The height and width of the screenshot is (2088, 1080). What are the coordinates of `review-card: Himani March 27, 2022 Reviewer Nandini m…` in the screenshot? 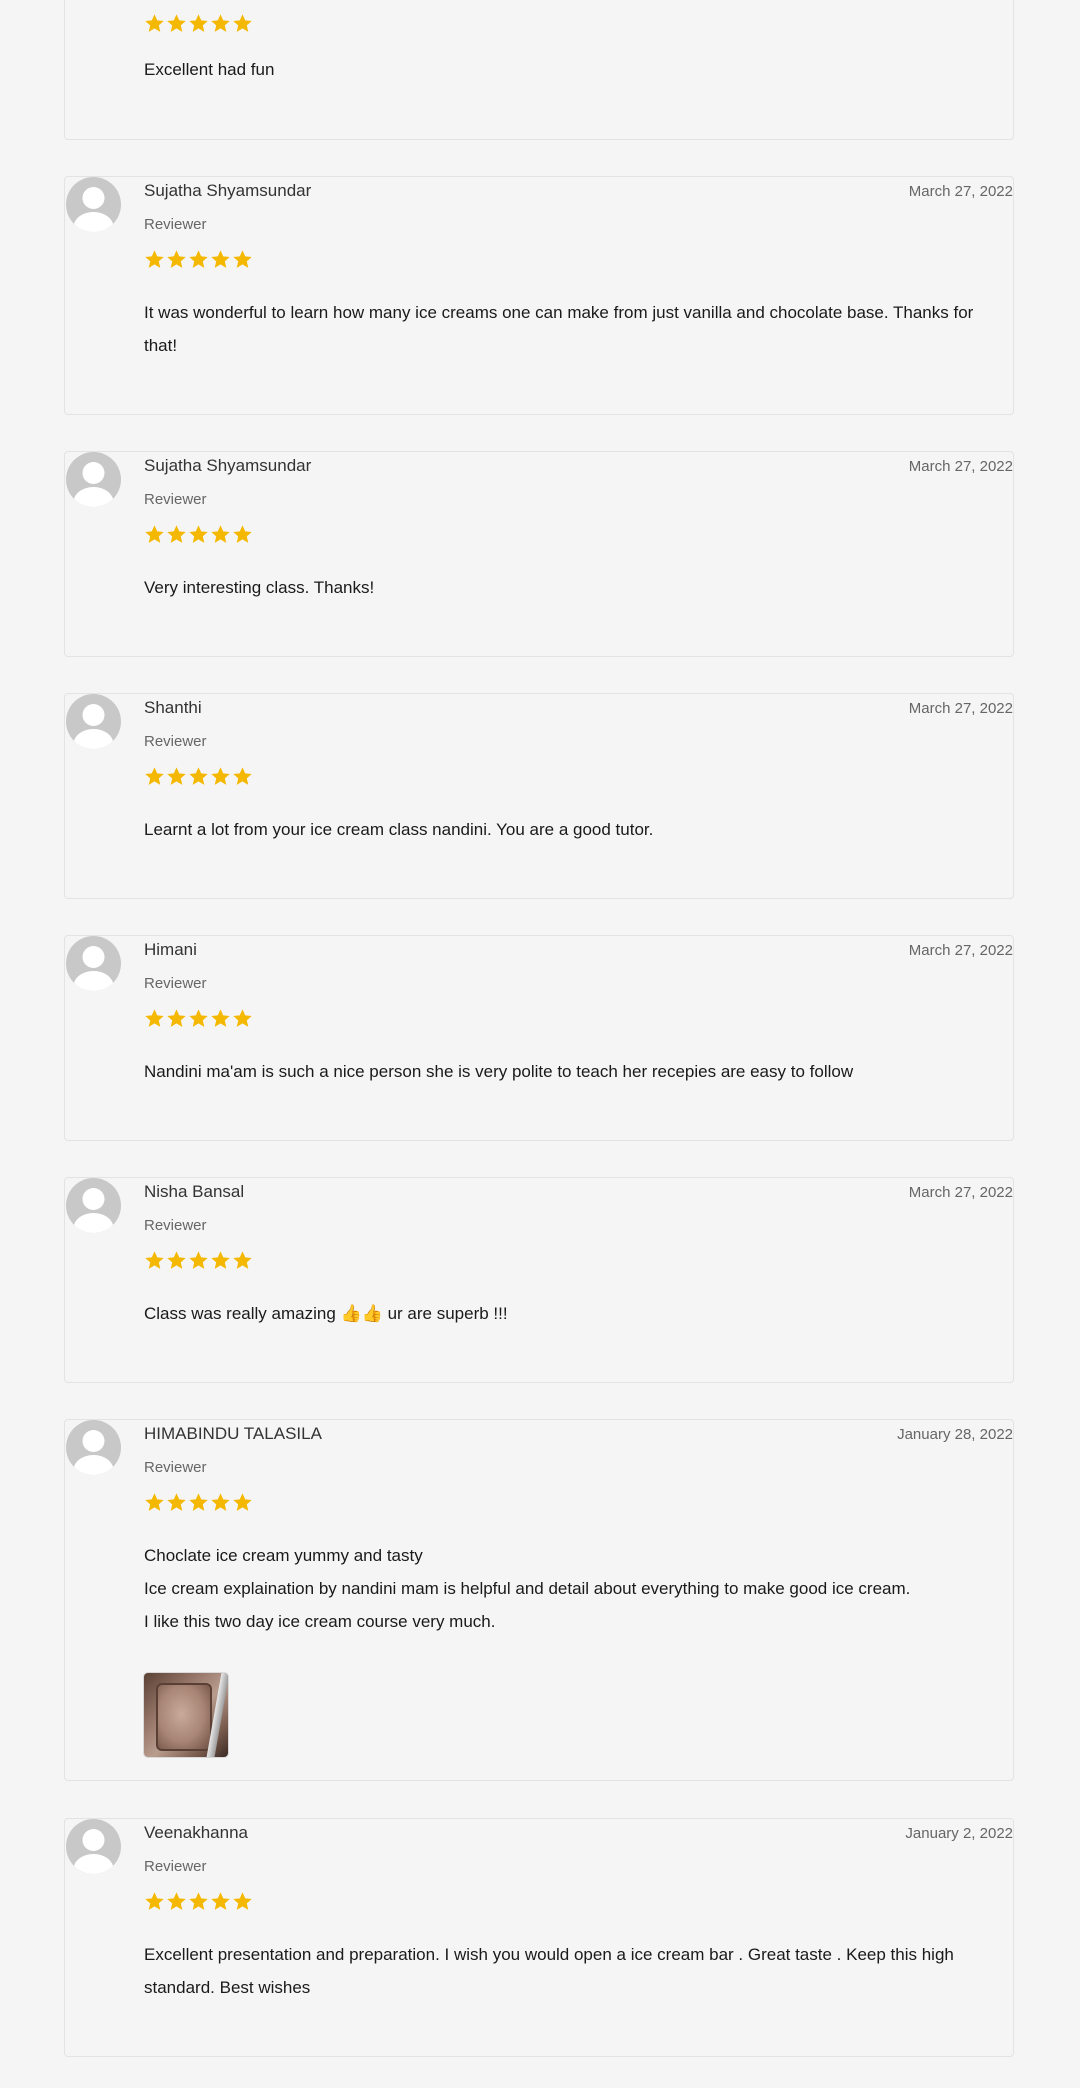 It's located at (539, 1038).